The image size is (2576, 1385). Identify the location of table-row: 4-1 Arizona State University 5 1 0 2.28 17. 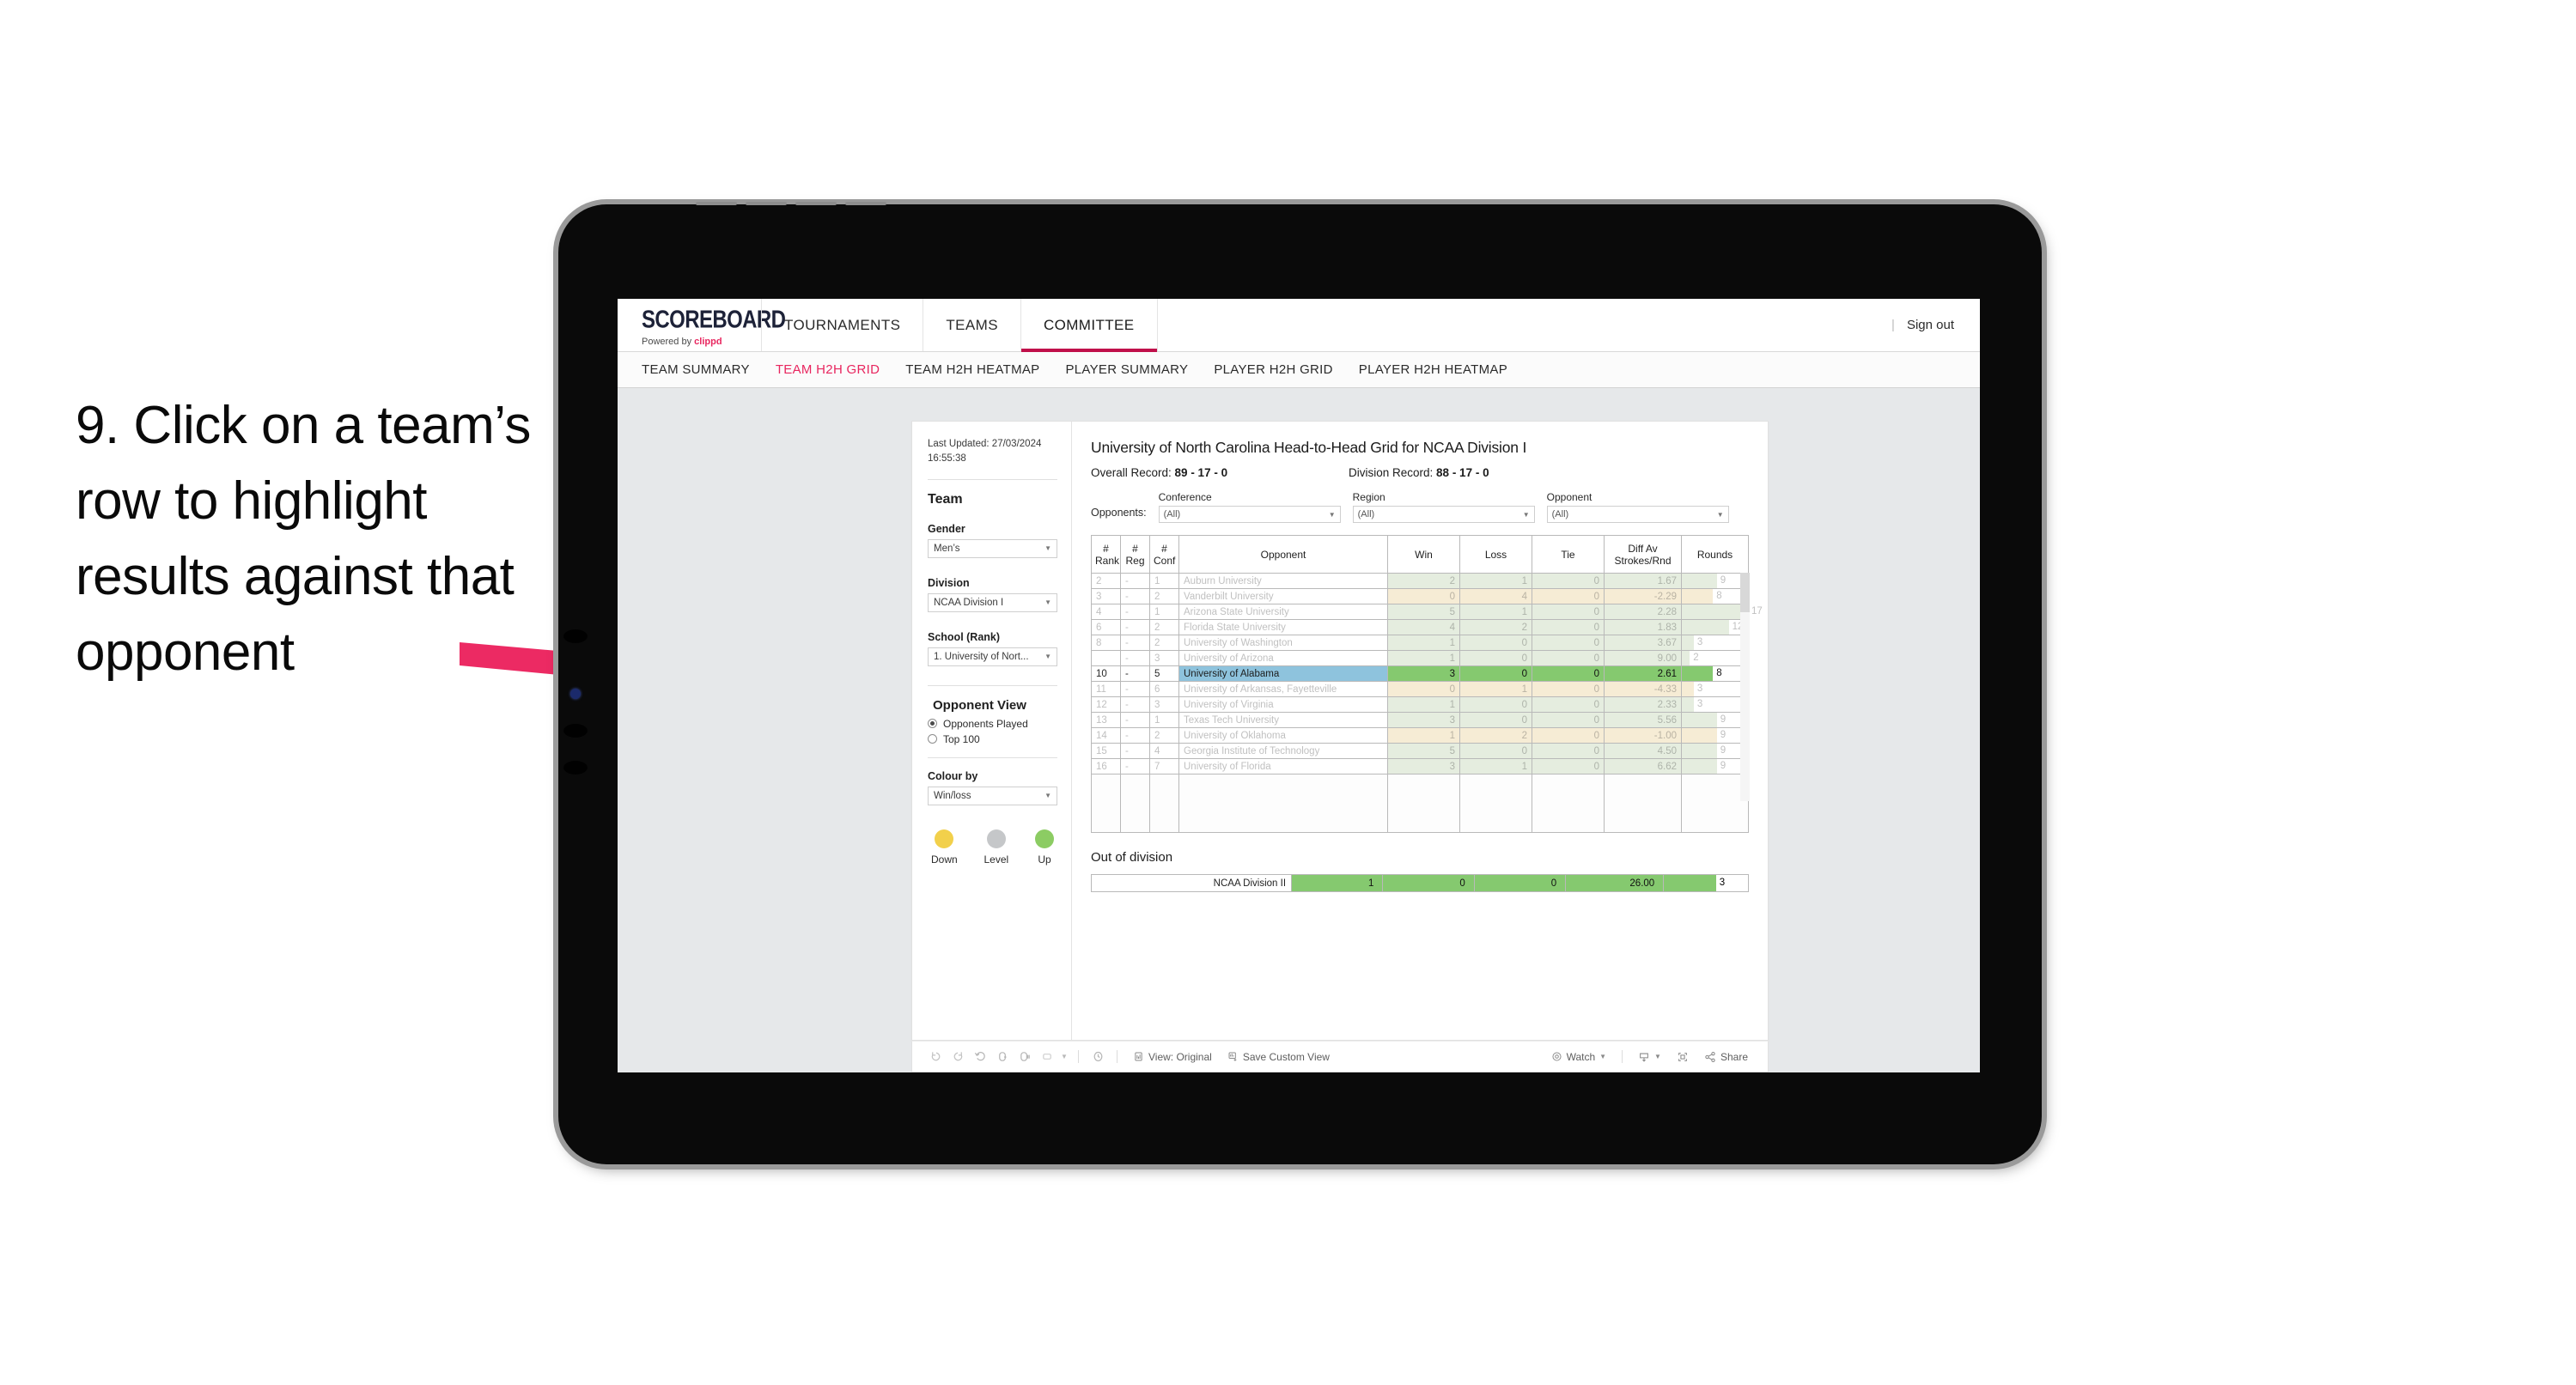
(1427, 612).